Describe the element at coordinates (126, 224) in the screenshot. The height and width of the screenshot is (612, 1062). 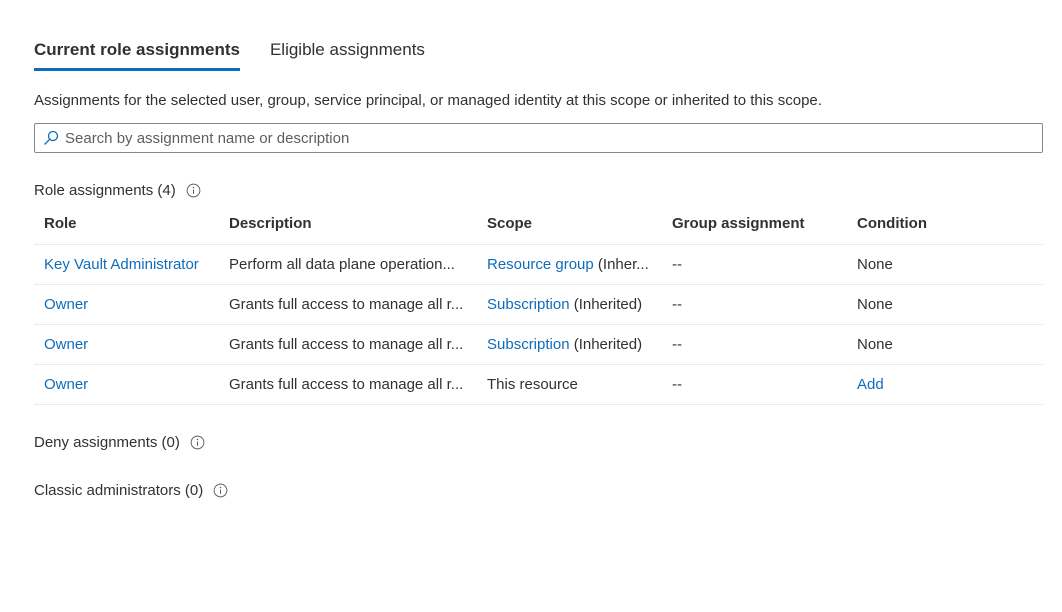
I see `column-header-role: Role` at that location.